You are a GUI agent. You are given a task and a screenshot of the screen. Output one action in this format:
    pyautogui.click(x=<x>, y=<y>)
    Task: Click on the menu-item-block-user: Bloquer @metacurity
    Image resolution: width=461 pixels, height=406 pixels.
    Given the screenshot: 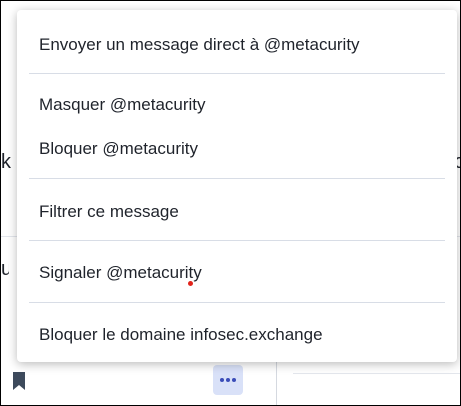 What is the action you would take?
    pyautogui.click(x=118, y=149)
    